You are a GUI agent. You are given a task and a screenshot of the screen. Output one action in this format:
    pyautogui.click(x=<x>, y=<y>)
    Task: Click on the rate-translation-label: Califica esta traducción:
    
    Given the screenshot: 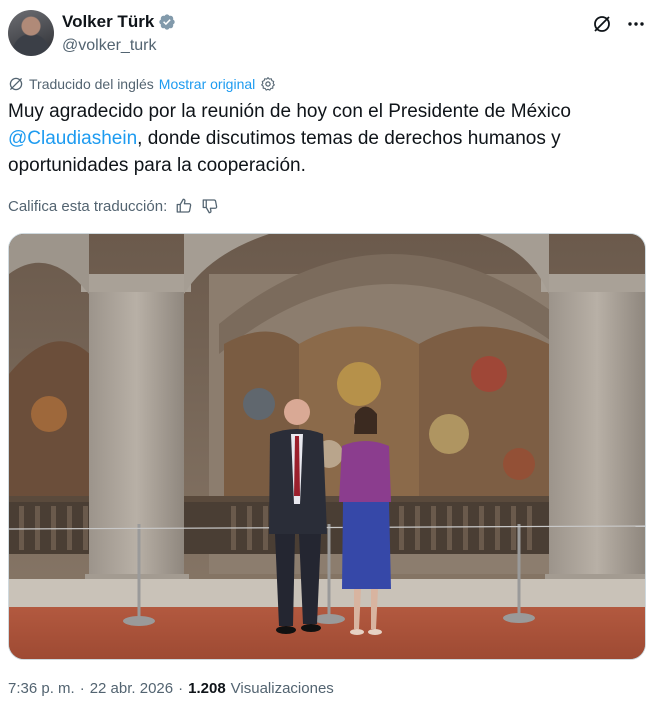 What is the action you would take?
    pyautogui.click(x=88, y=206)
    